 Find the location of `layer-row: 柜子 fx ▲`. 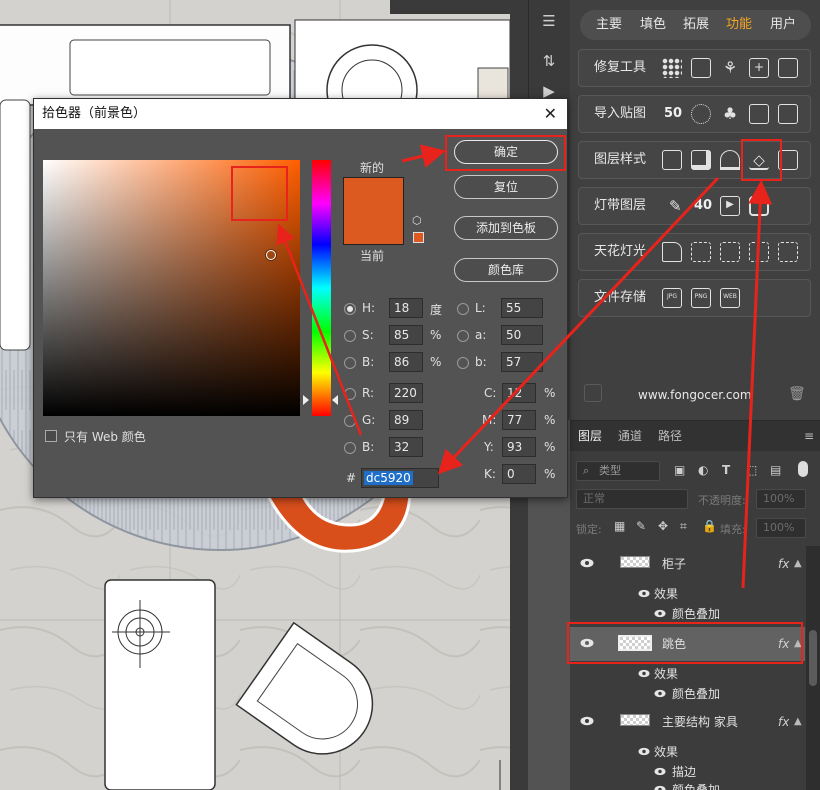

layer-row: 柜子 fx ▲ is located at coordinates (687, 565).